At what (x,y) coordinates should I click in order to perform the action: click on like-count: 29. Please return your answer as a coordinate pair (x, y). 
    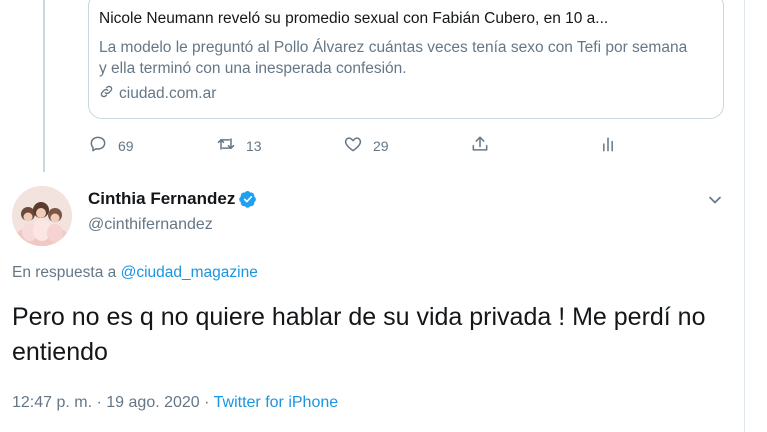
    Looking at the image, I should click on (381, 145).